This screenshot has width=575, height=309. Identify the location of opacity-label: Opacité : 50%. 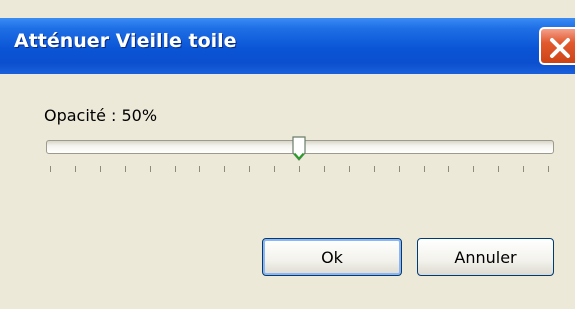
(101, 115).